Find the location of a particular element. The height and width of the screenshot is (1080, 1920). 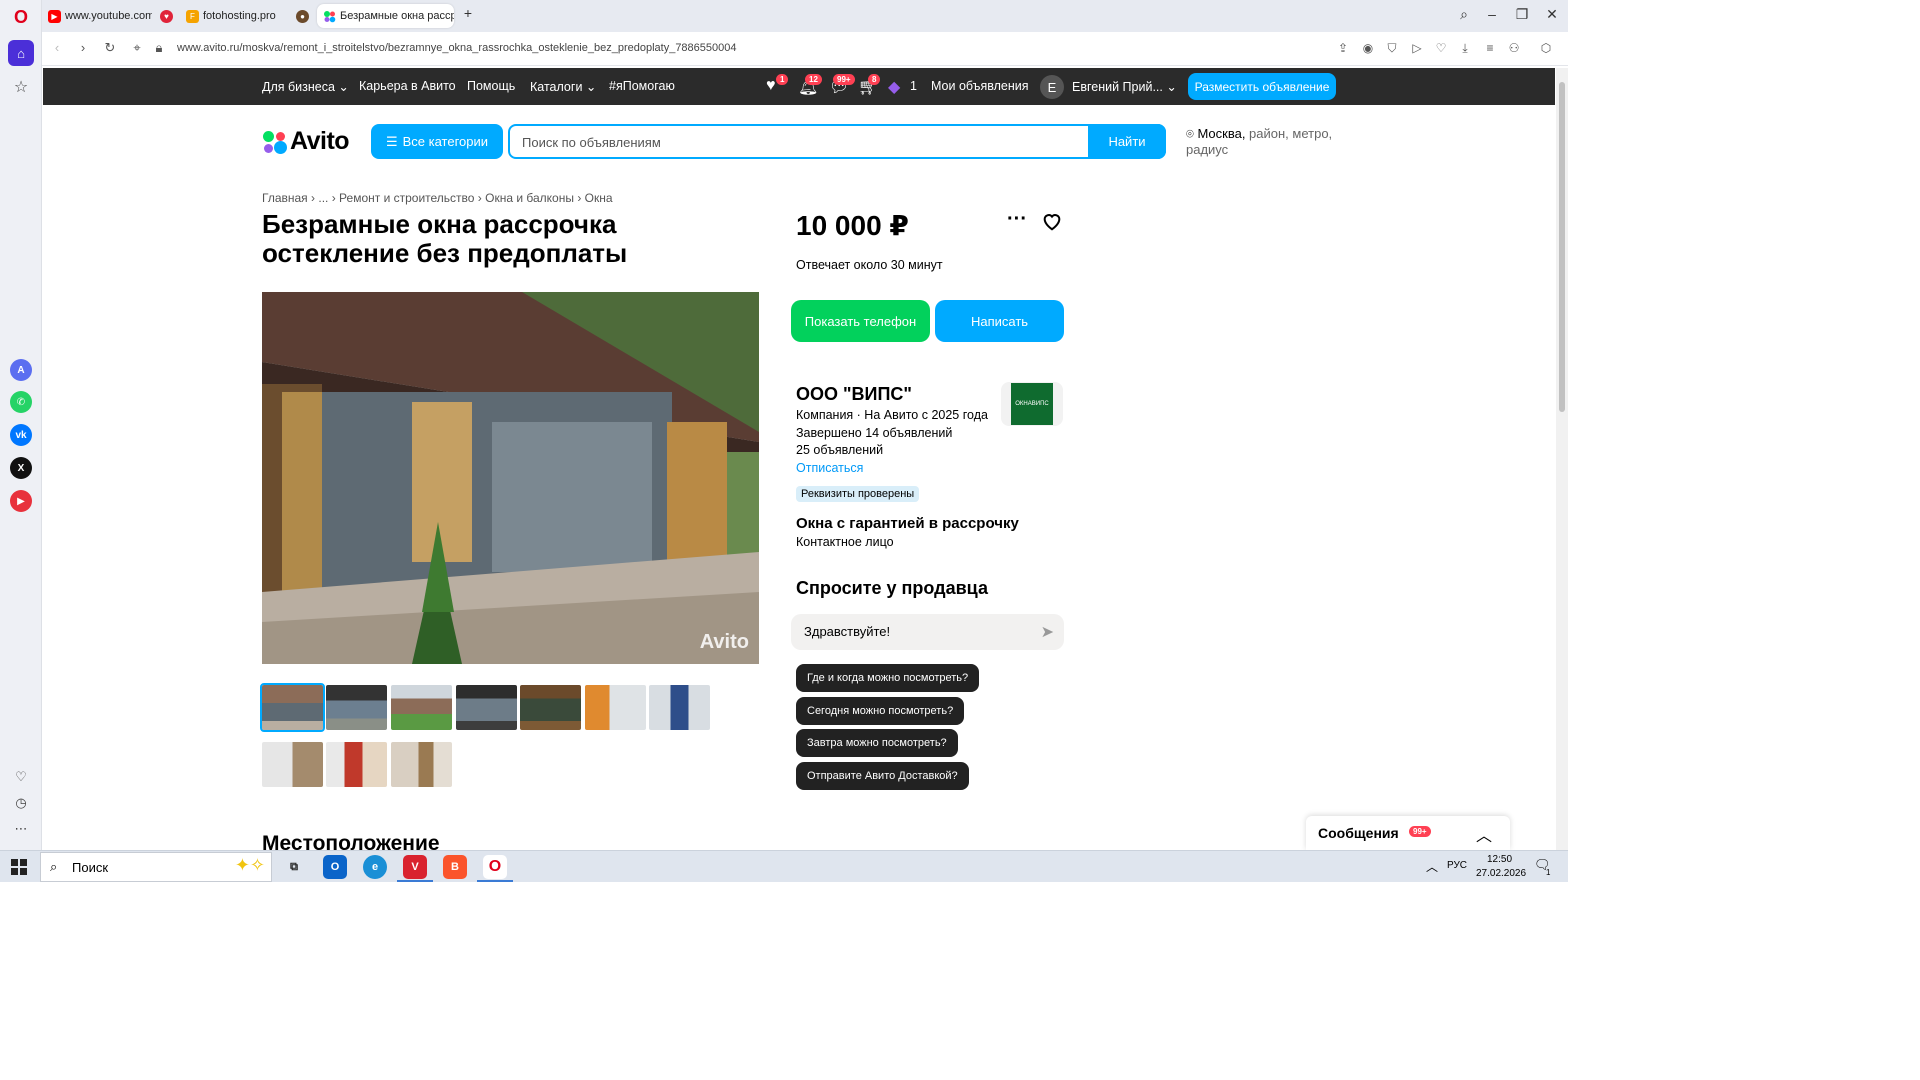

messages-widget: Сообщения 99+ ︿ is located at coordinates (1408, 833).